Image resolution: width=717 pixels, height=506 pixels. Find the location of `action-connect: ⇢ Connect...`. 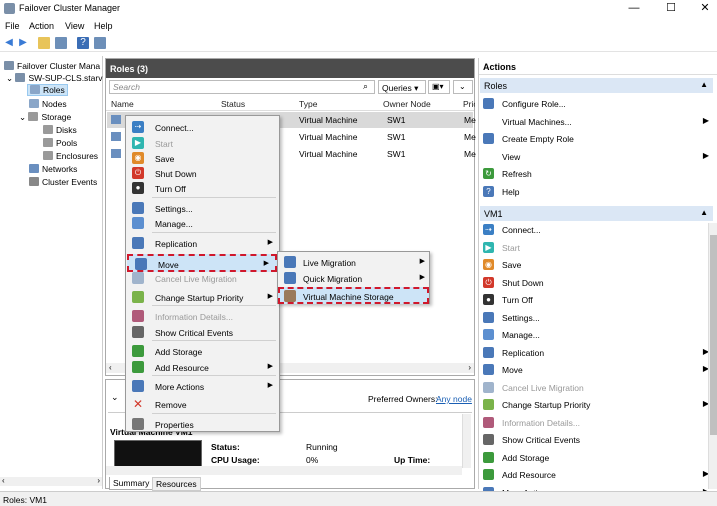

action-connect: ⇢ Connect... is located at coordinates (596, 229).